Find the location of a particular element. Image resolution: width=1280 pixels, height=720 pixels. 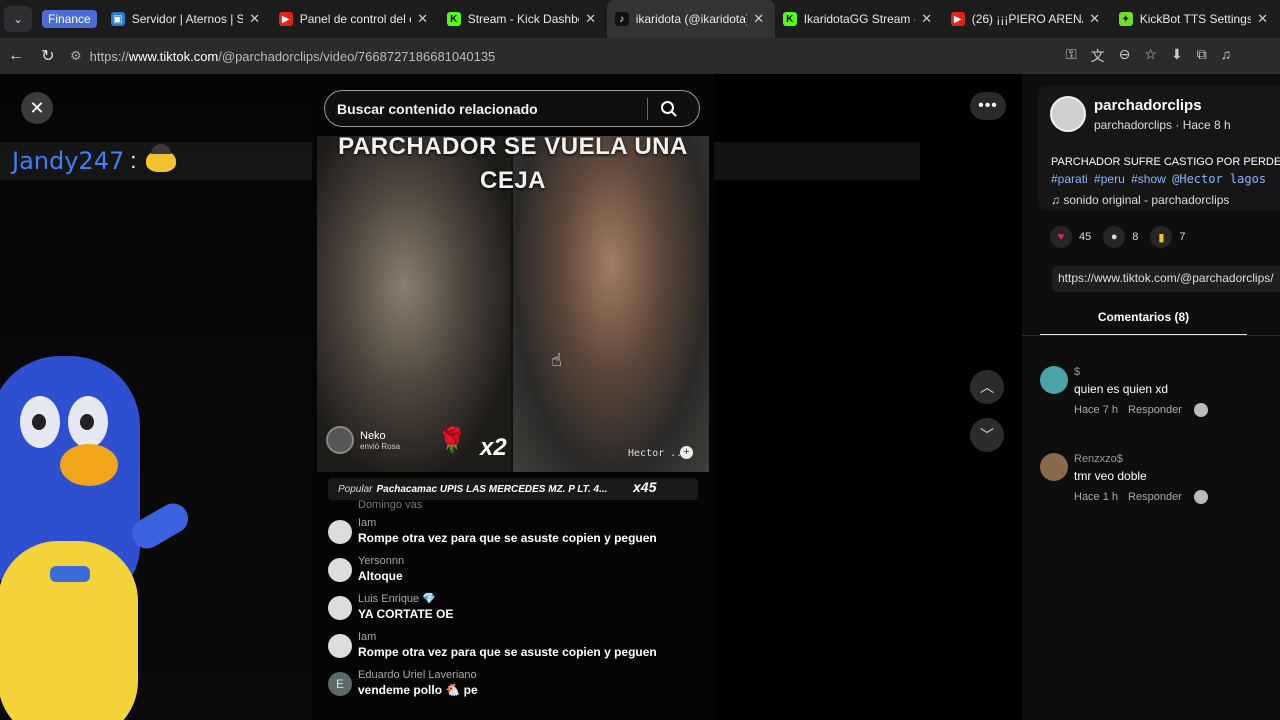

tab-label: ikaridota (@ikaridota) is located at coordinates (691, 19).